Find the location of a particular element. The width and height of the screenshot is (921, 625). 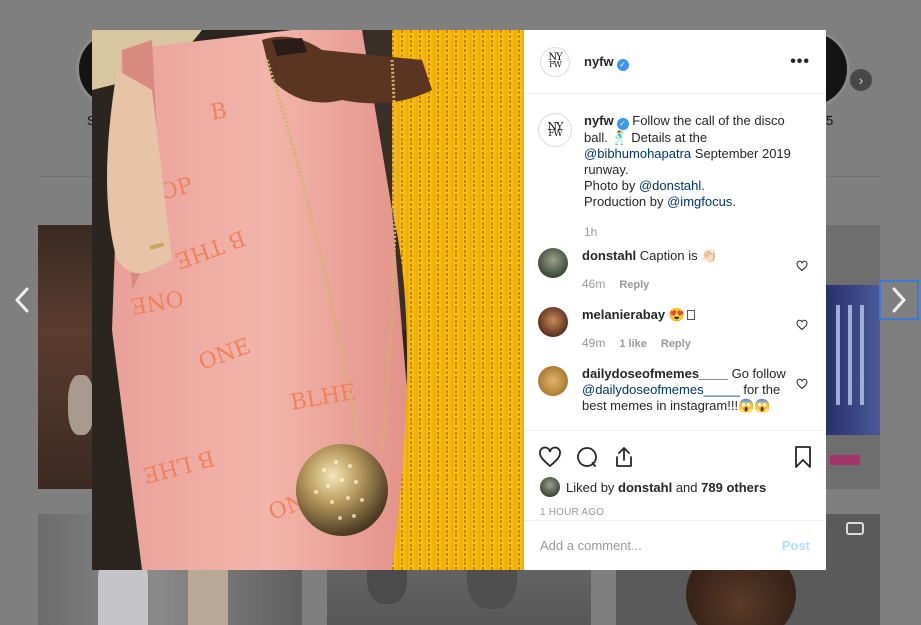

comment-username: donstahl is located at coordinates (609, 255).